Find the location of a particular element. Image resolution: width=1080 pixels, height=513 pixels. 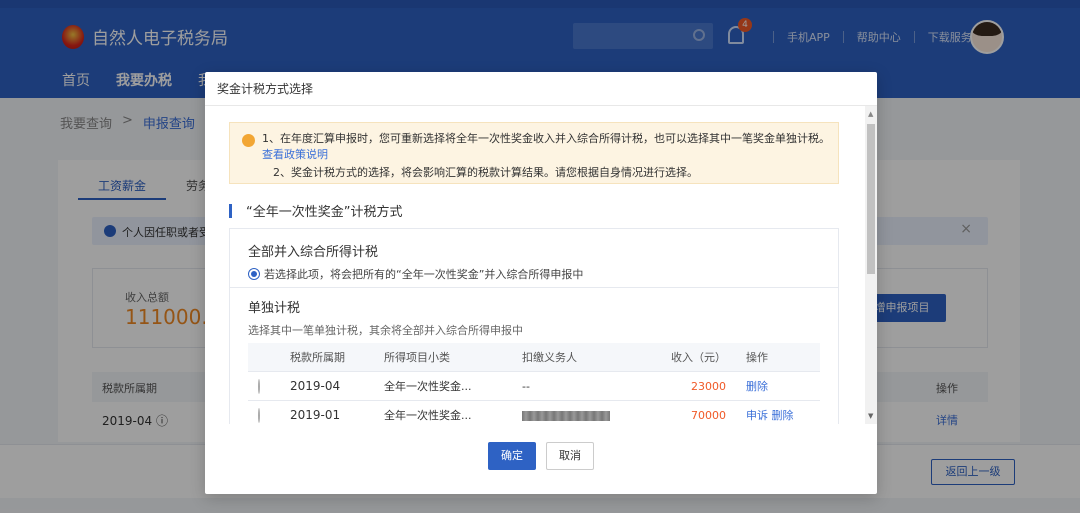

row-income: 23000 is located at coordinates (708, 386).